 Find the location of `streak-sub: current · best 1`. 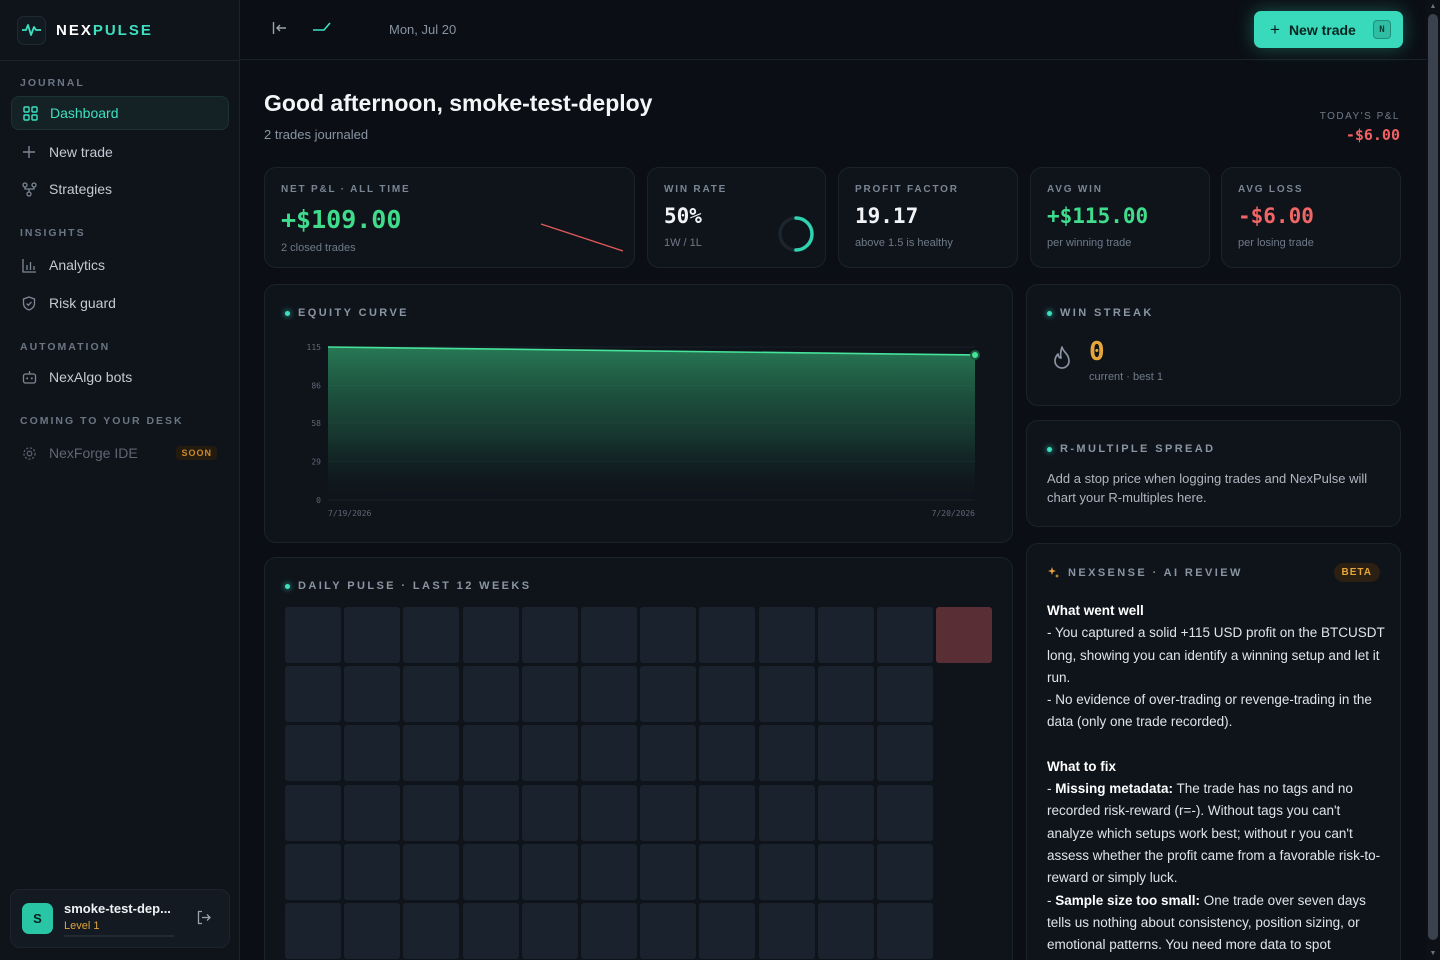

streak-sub: current · best 1 is located at coordinates (1126, 377).